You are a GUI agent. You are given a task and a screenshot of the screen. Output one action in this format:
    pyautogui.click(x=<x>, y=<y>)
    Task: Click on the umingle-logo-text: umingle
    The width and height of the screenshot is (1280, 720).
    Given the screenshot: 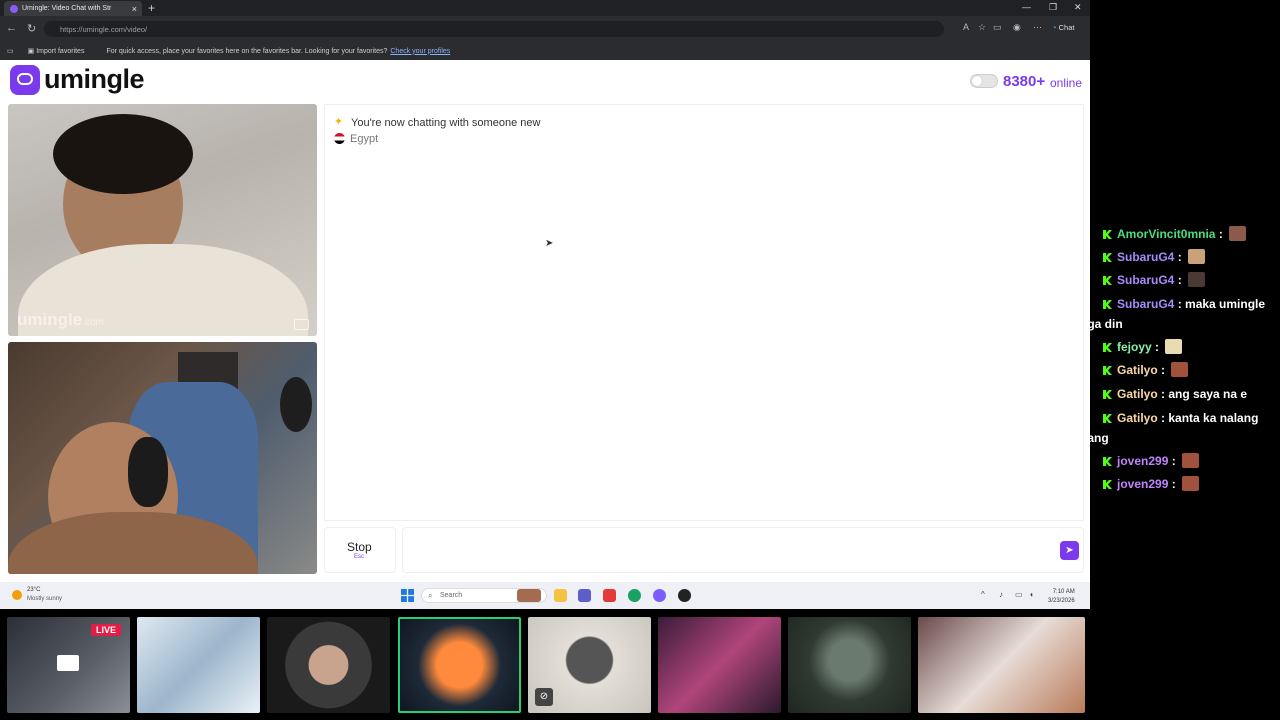 What is the action you would take?
    pyautogui.click(x=94, y=79)
    